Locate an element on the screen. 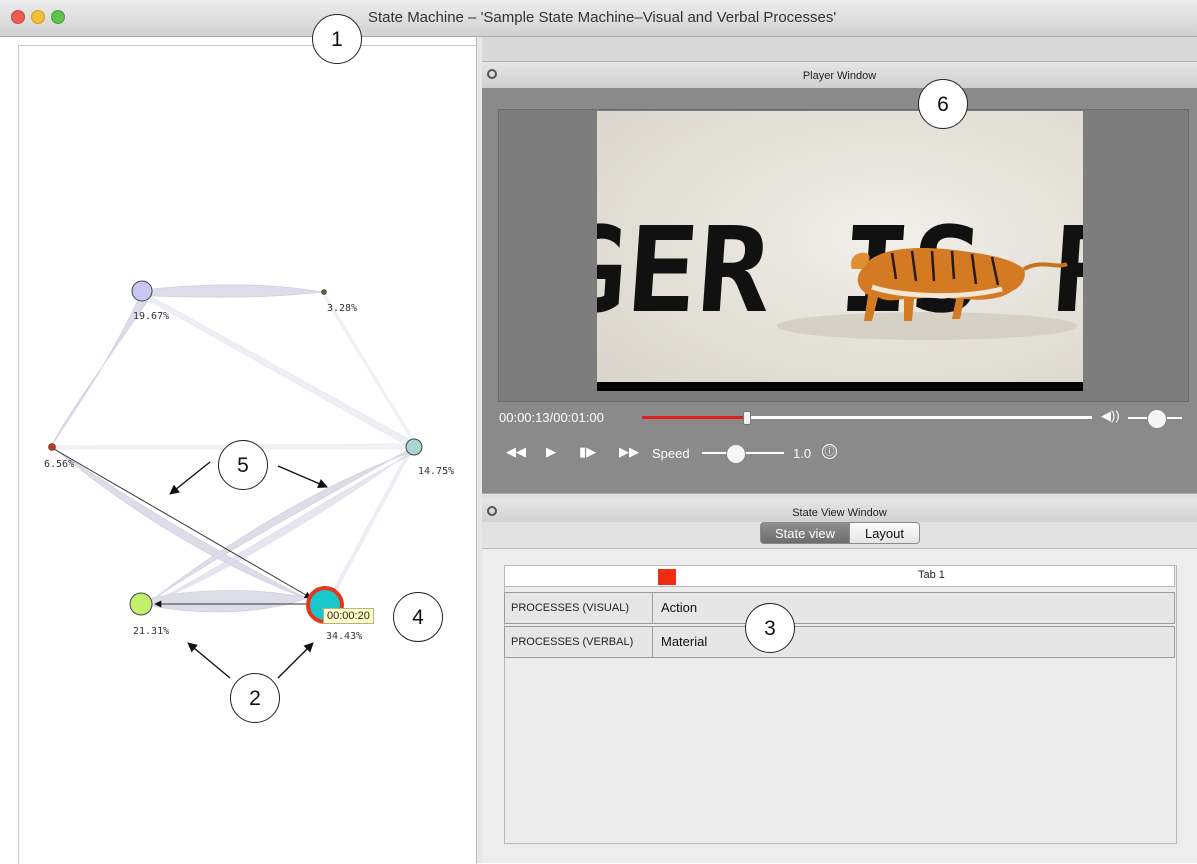 The width and height of the screenshot is (1197, 864). seek-handle is located at coordinates (746, 418).